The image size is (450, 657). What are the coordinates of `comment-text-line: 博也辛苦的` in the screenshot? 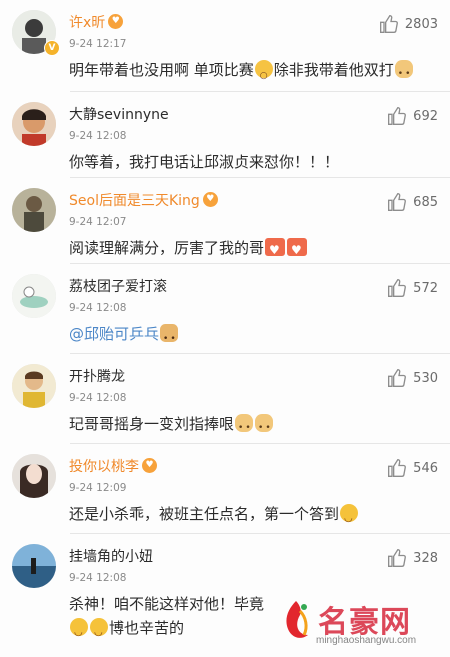 It's located at (249, 630).